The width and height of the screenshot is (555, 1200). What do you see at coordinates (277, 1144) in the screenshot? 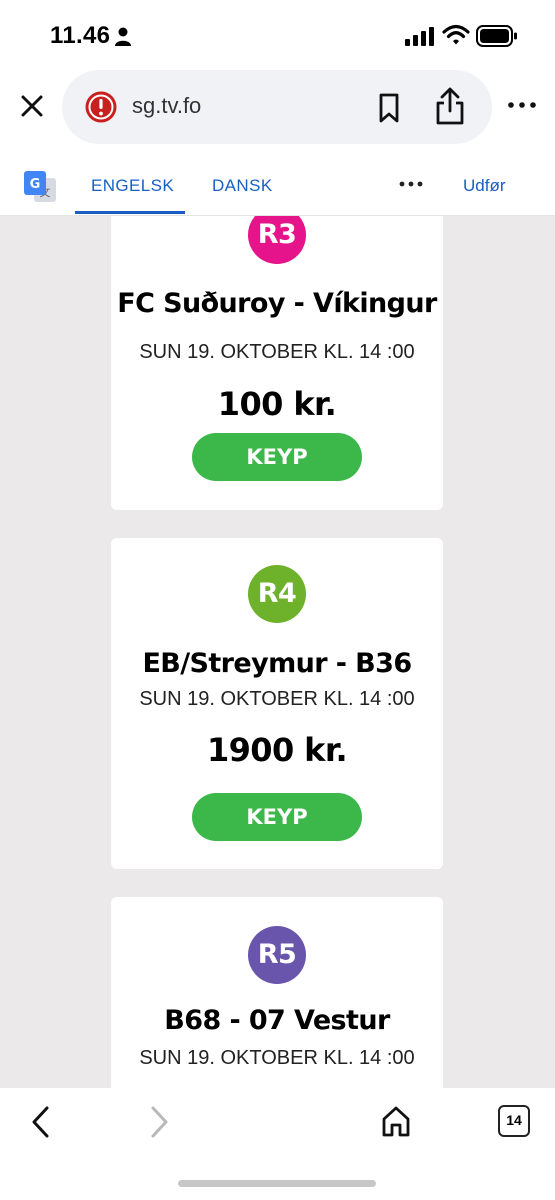
I see `bottom-toolbar: 14` at bounding box center [277, 1144].